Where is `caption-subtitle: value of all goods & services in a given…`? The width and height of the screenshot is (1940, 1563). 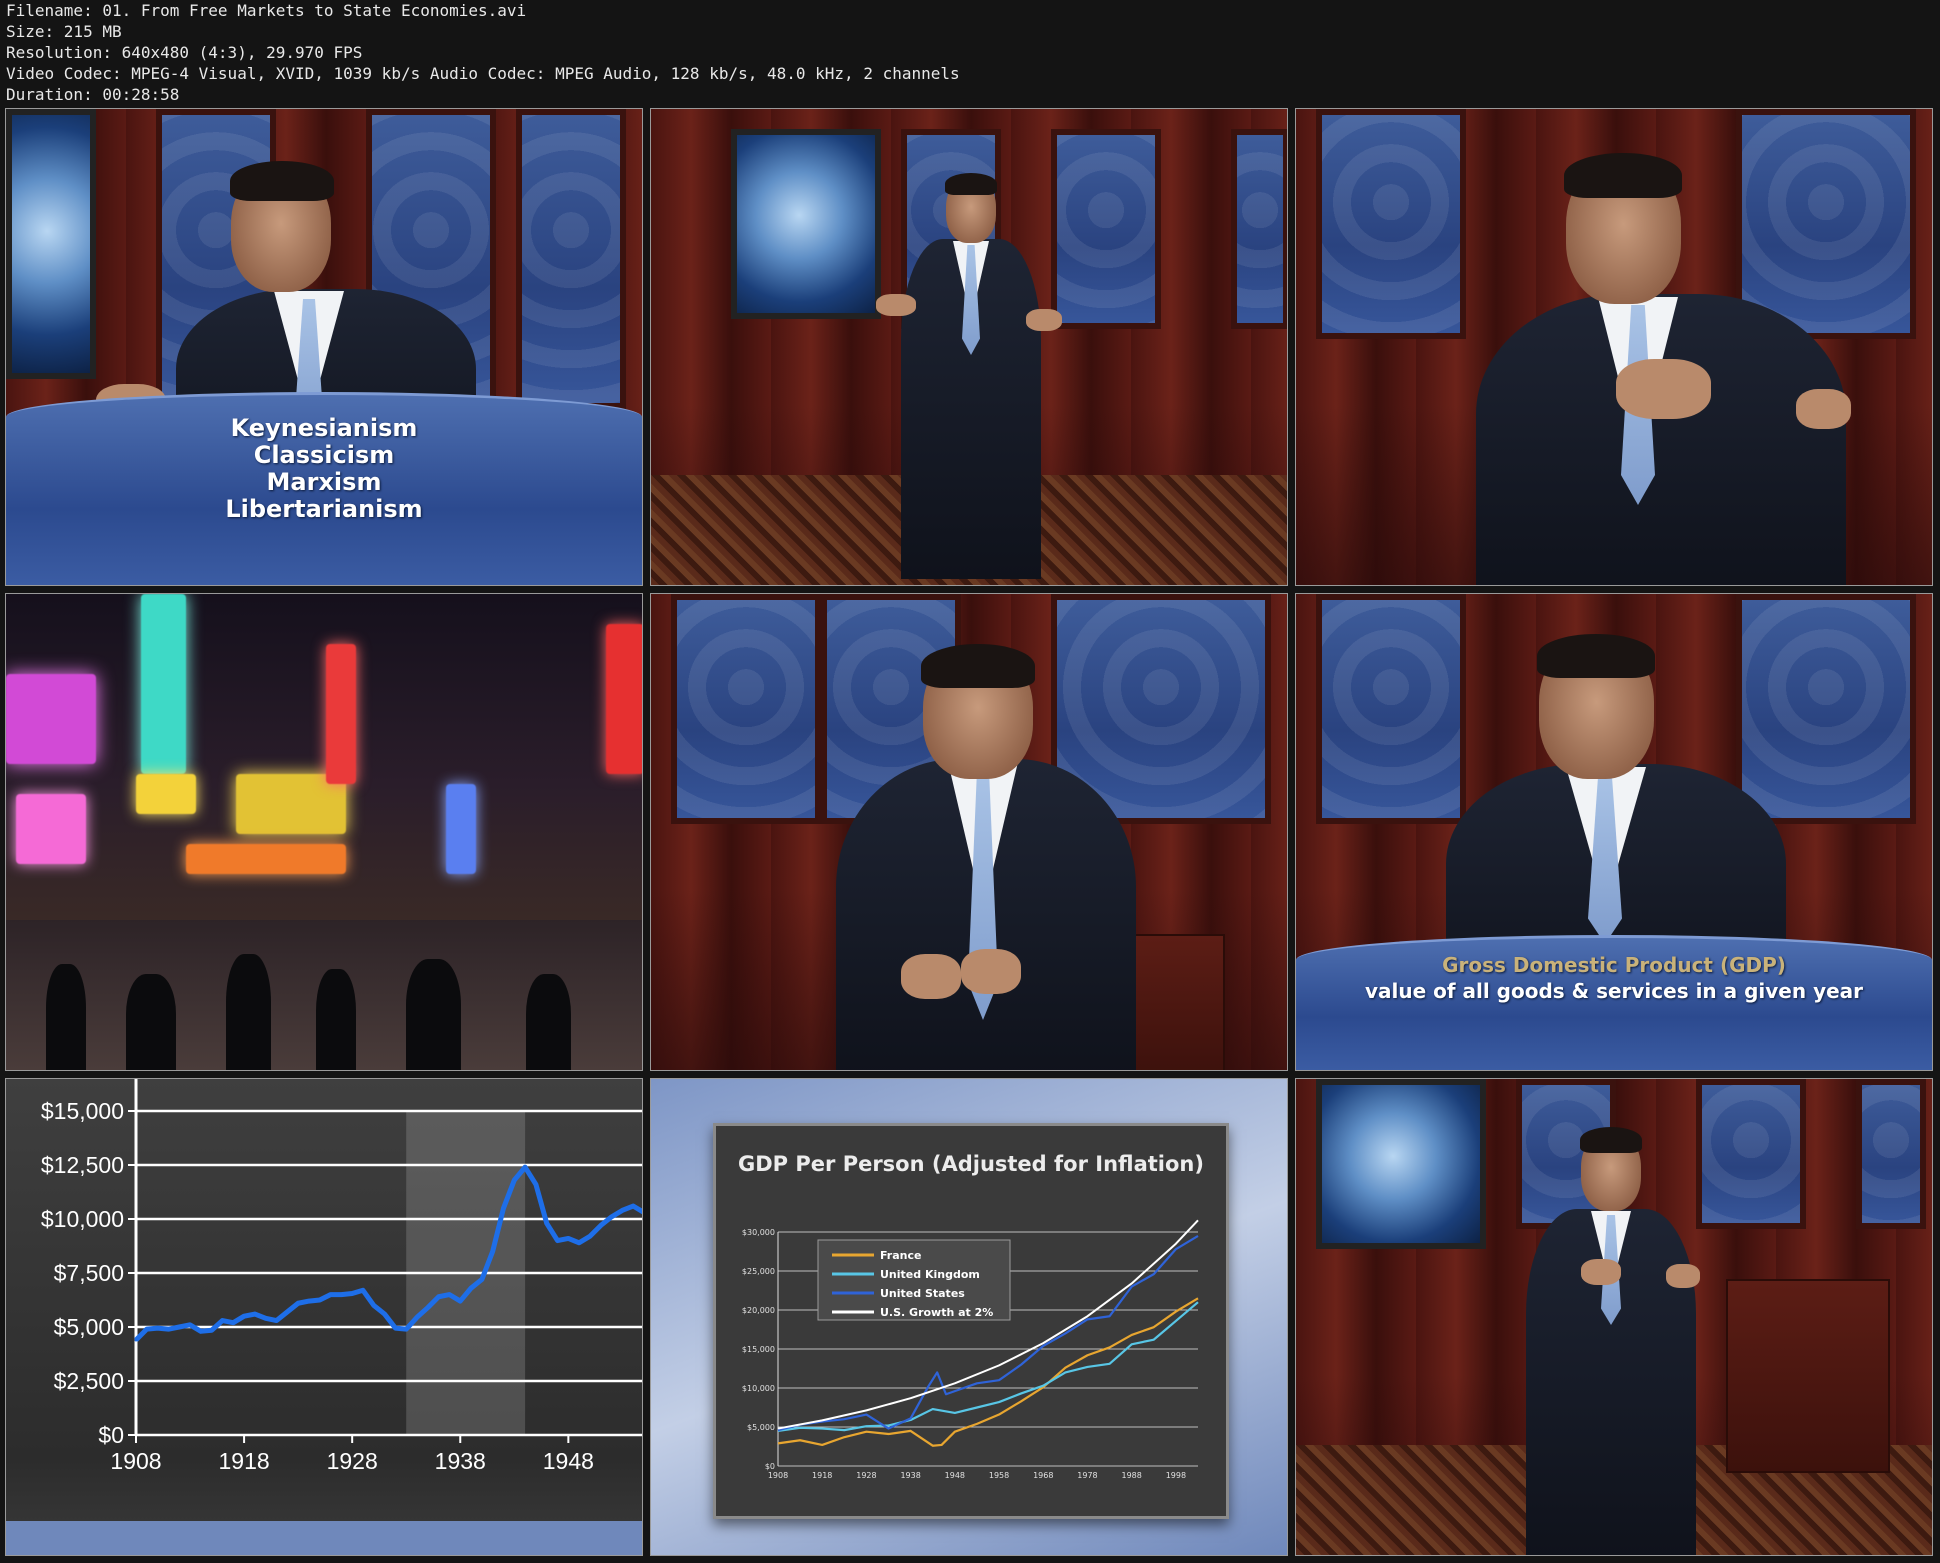
caption-subtitle: value of all goods & services in a given… is located at coordinates (1614, 991).